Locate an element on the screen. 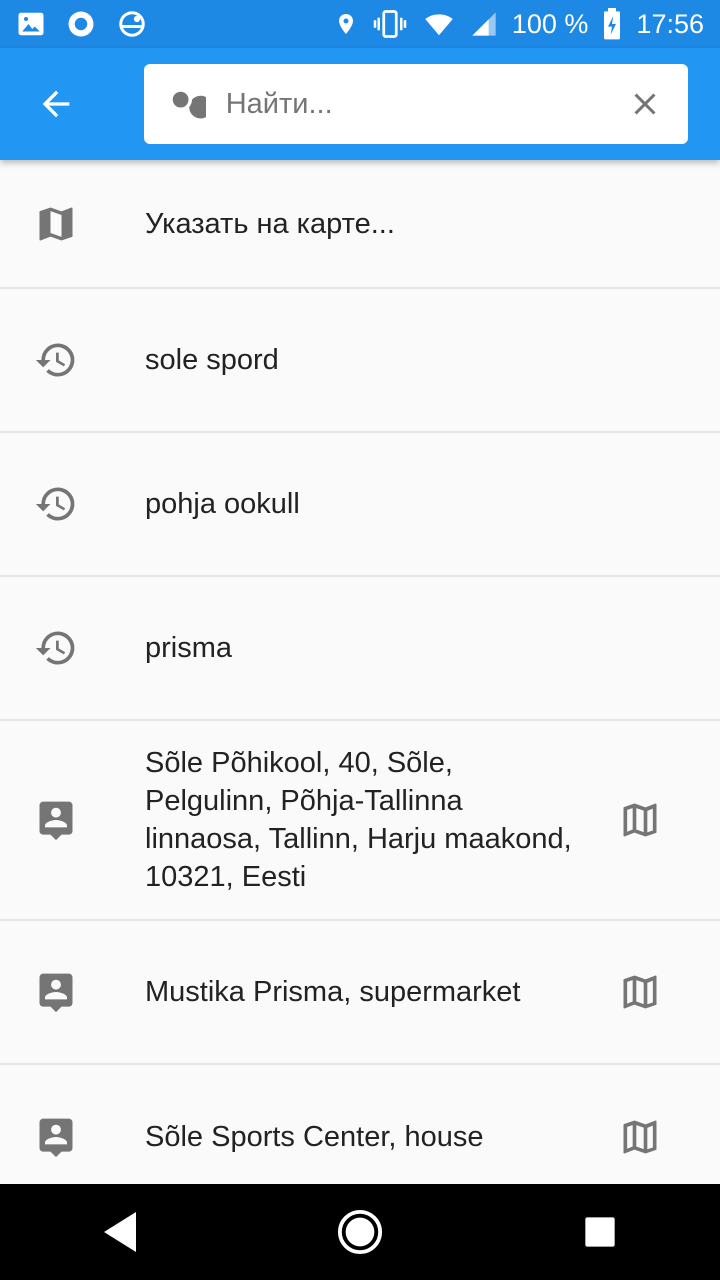  search-input is located at coordinates (414, 104).